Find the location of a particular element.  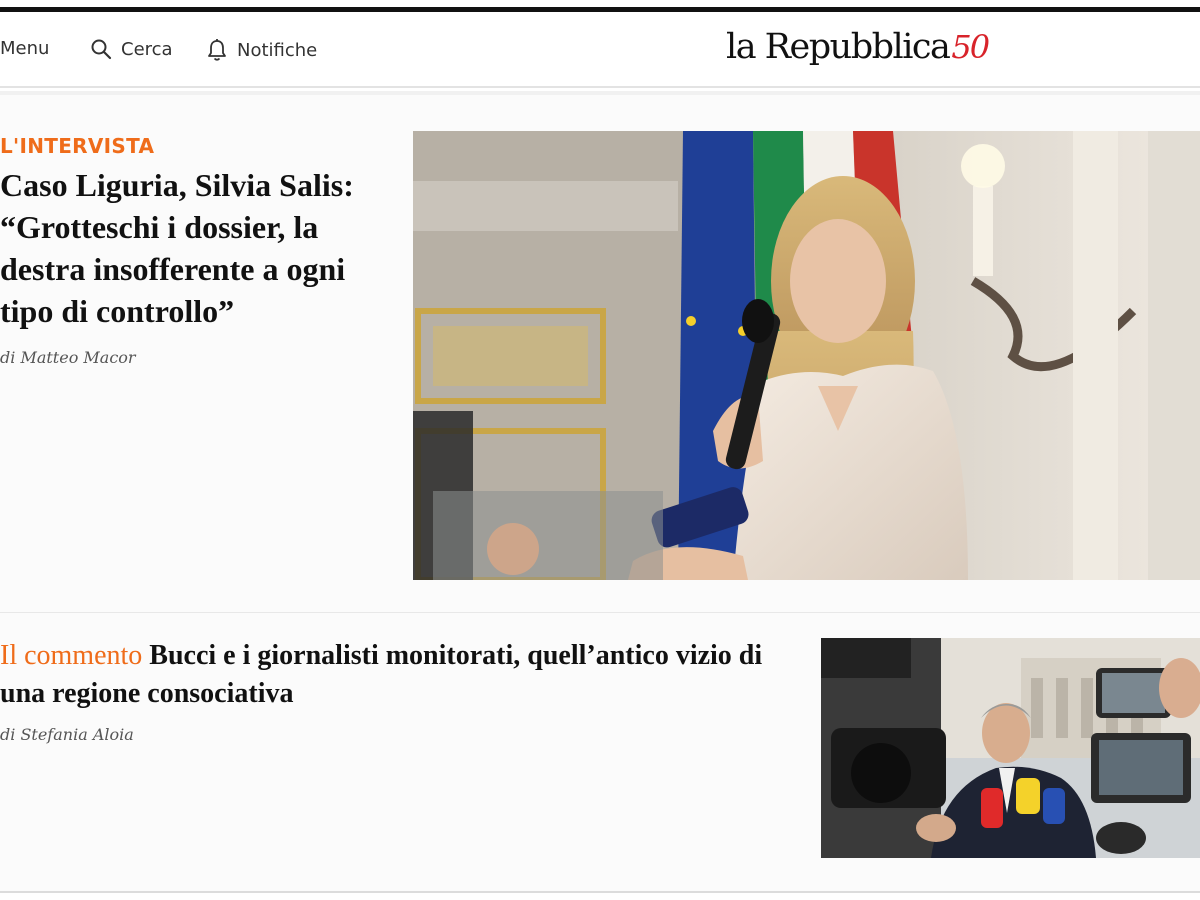

notifications-label: Notifiche is located at coordinates (277, 50).